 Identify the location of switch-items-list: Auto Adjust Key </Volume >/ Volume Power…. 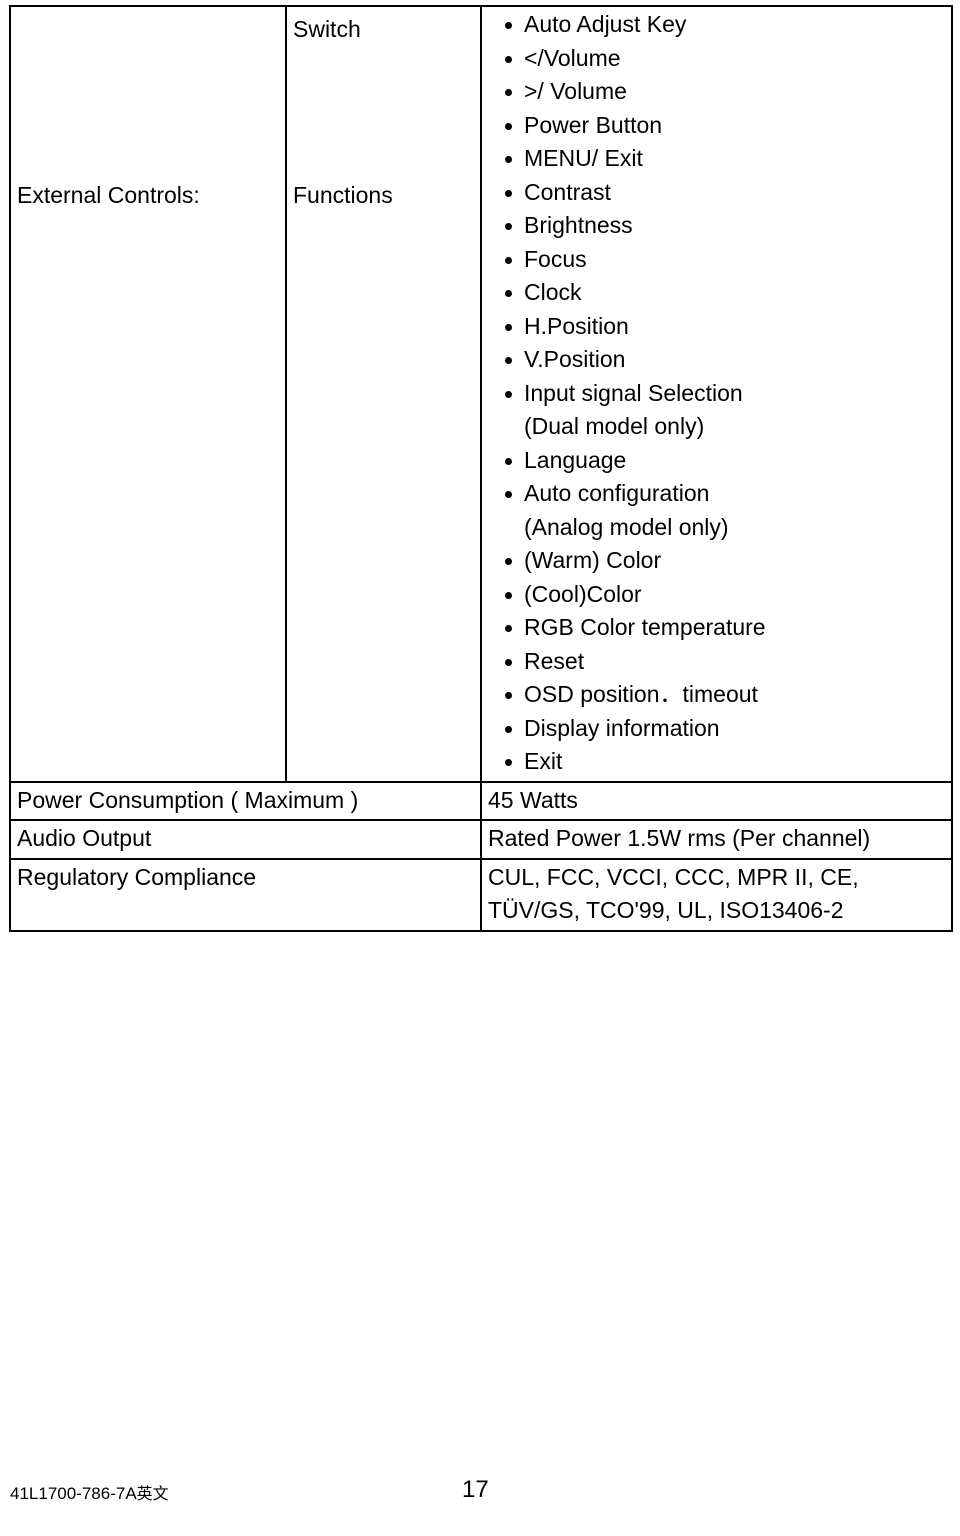
(717, 92).